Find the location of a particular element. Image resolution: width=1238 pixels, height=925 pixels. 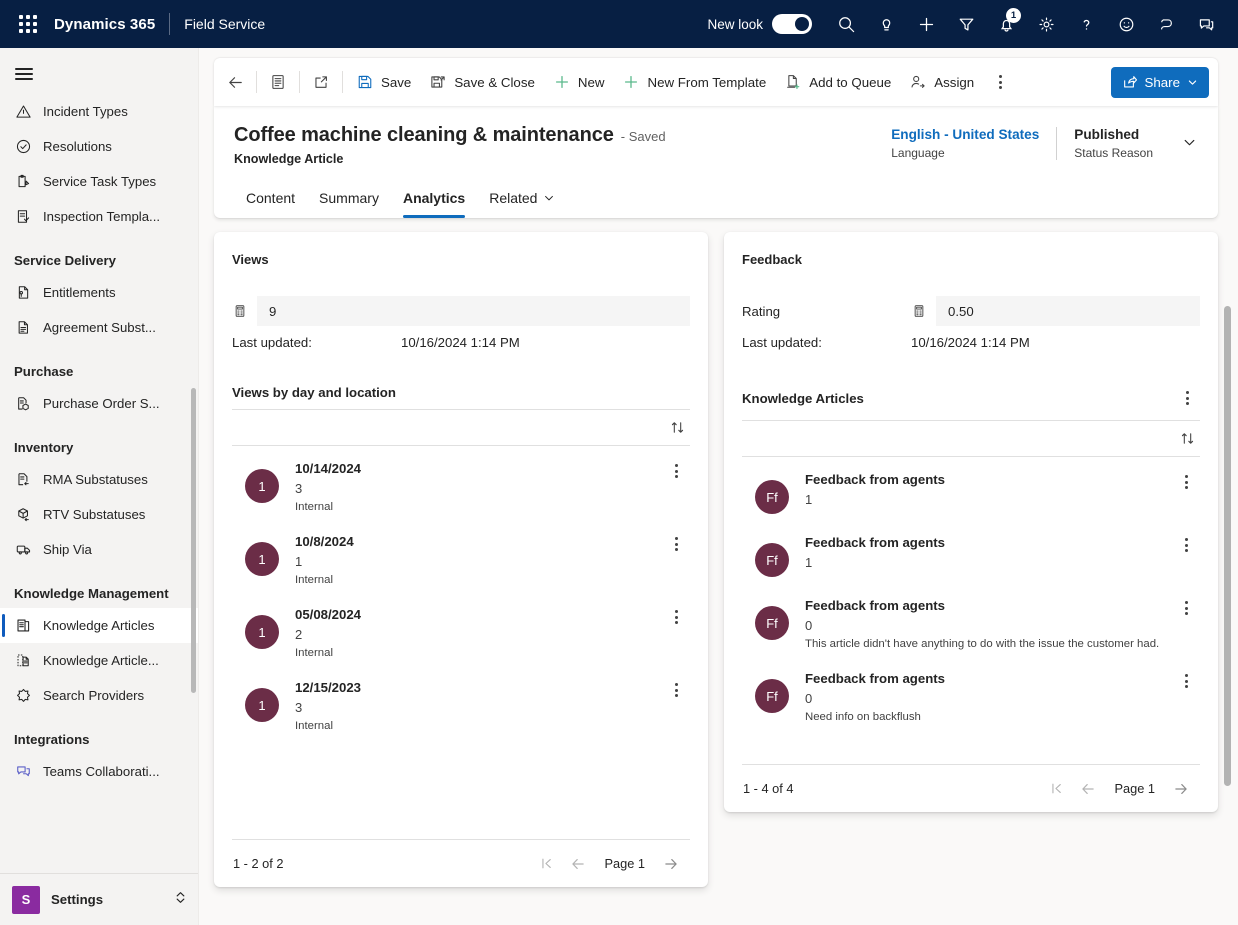

rating-field: 0.50 is located at coordinates (1068, 311).